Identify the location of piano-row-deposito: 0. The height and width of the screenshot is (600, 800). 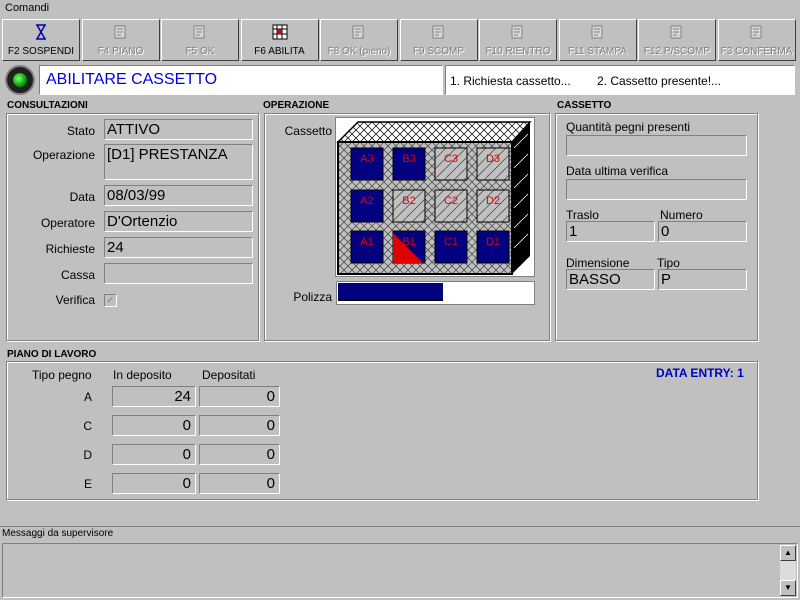
(154, 483).